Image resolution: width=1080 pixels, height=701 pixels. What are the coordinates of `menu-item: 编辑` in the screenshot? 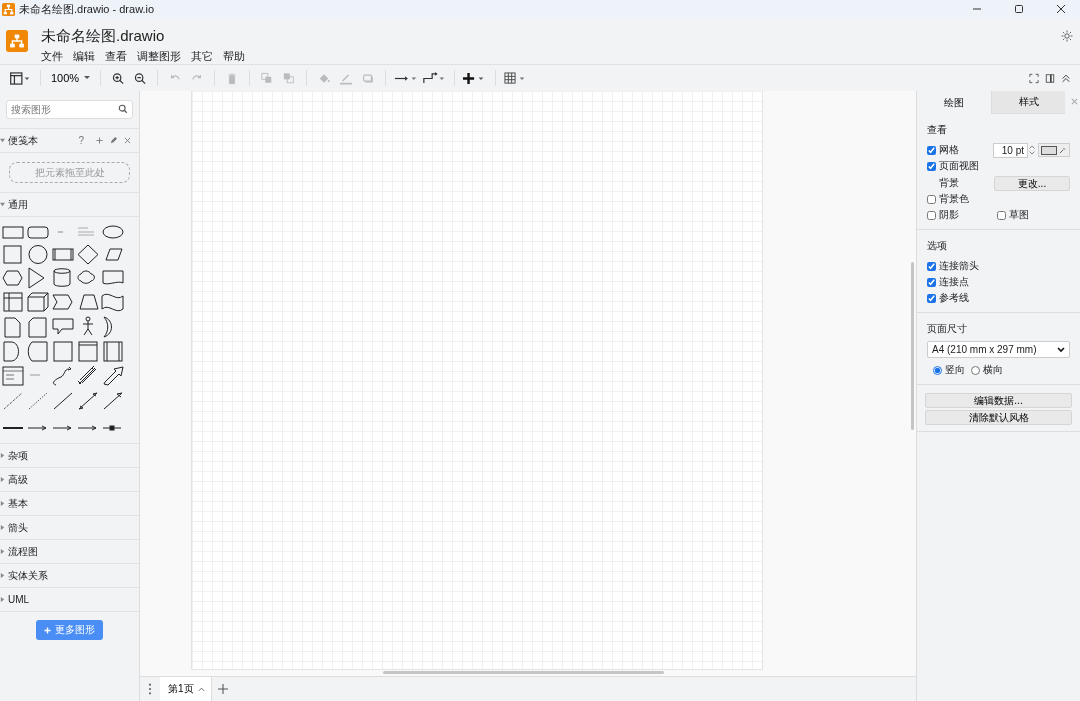 It's located at (84, 56).